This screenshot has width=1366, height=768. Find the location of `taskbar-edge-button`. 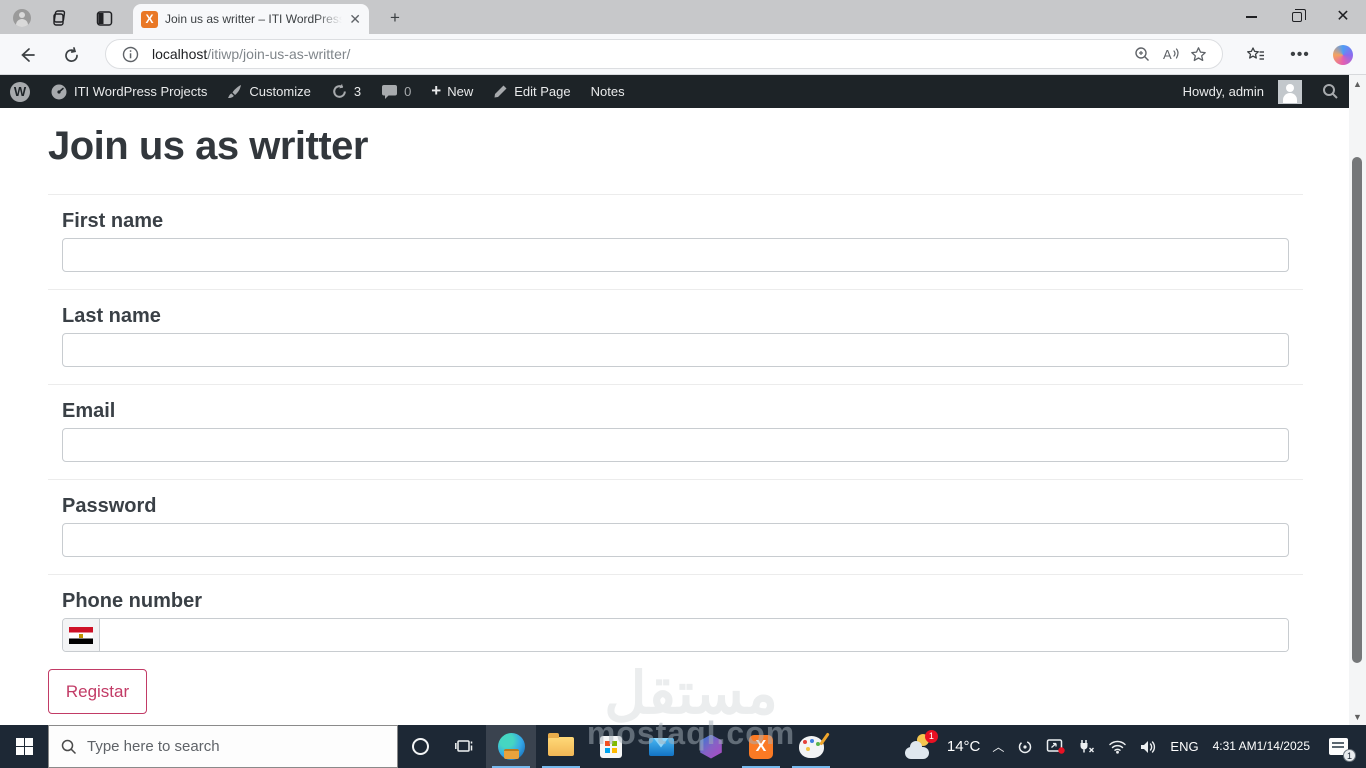

taskbar-edge-button is located at coordinates (511, 746).